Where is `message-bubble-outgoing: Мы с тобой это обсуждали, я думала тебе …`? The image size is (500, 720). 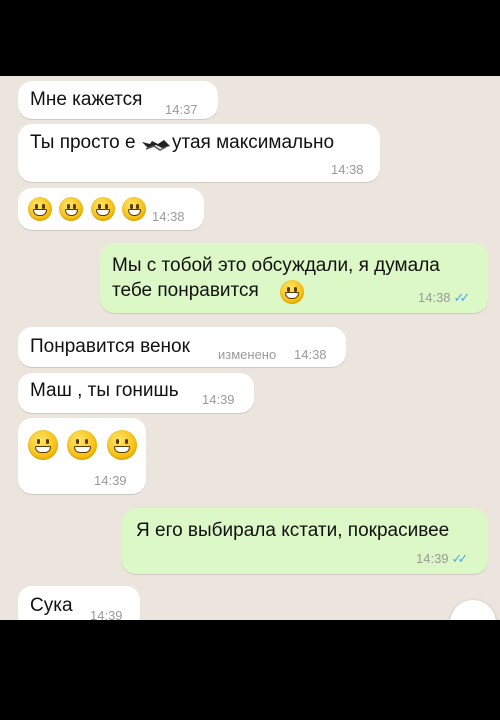
message-bubble-outgoing: Мы с тобой это обсуждали, я думала тебе … is located at coordinates (294, 278).